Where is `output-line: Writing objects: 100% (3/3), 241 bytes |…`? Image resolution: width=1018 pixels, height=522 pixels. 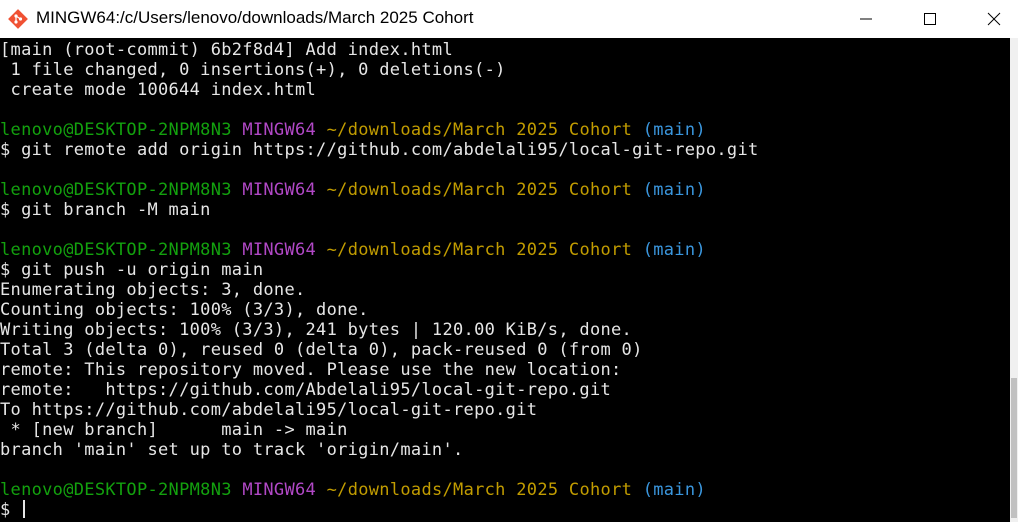
output-line: Writing objects: 100% (3/3), 241 bytes |… is located at coordinates (379, 330).